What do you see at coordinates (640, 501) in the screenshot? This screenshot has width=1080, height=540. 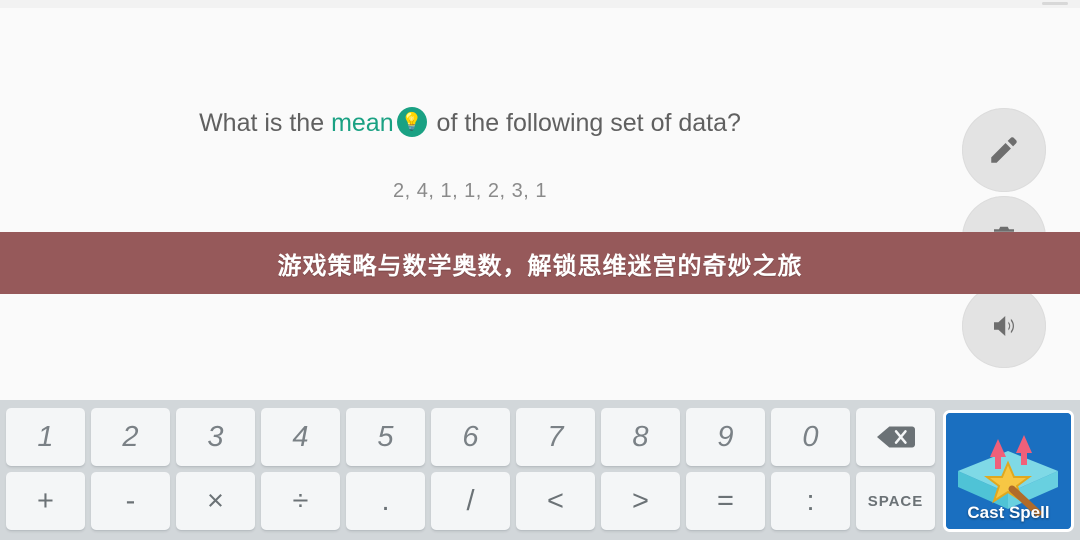 I see `key-greater-than: >` at bounding box center [640, 501].